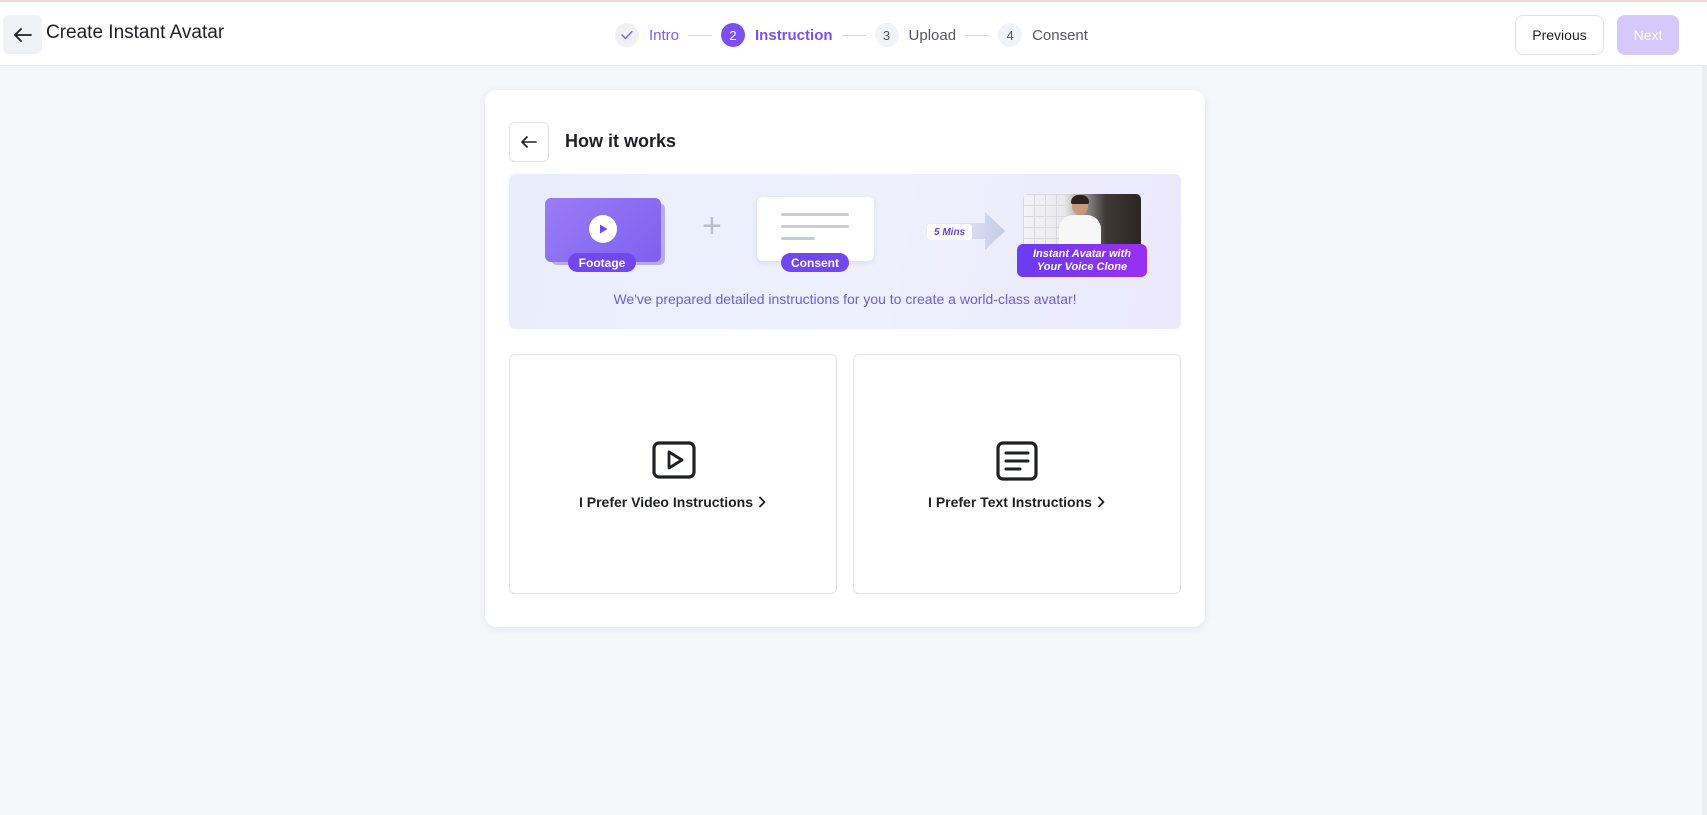  Describe the element at coordinates (665, 502) in the screenshot. I see `video-option-label: I Prefer Video Instructions` at that location.